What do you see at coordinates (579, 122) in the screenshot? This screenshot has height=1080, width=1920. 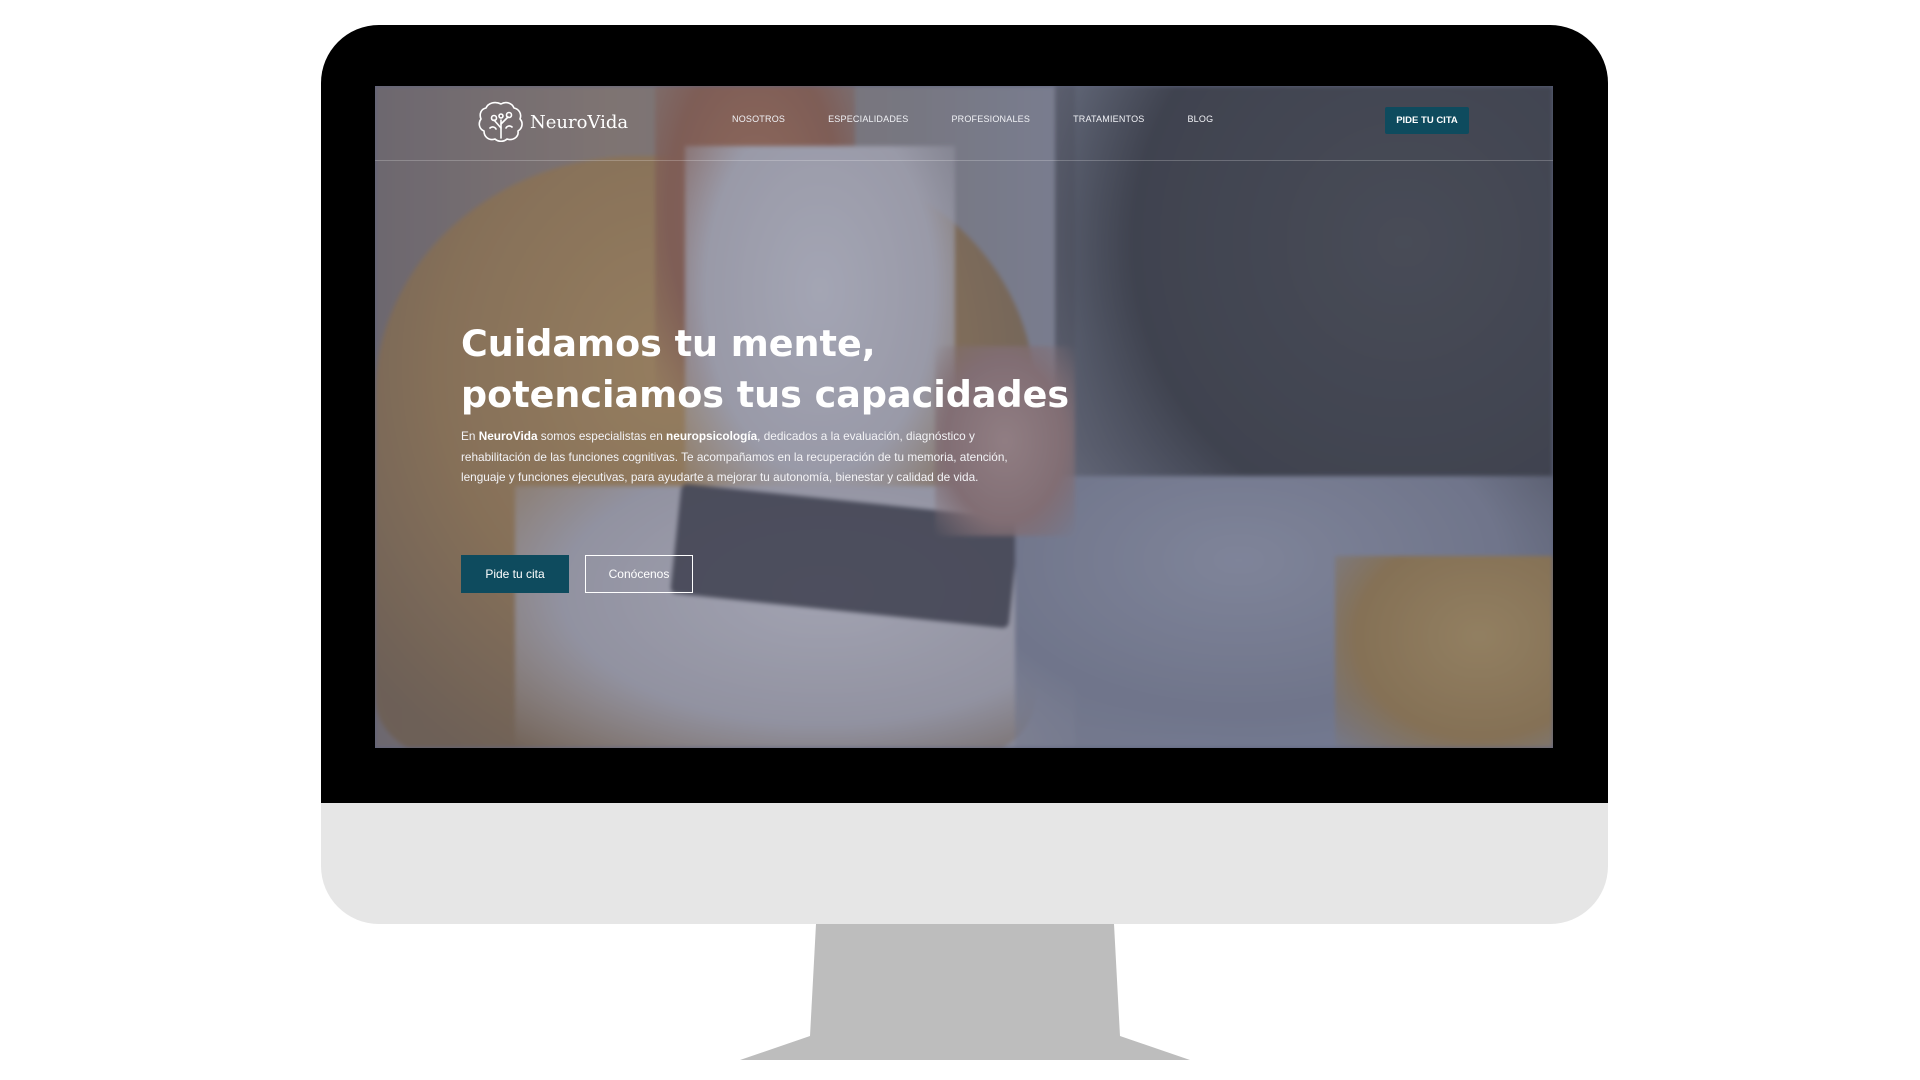 I see `brand-name: NeuroVida` at bounding box center [579, 122].